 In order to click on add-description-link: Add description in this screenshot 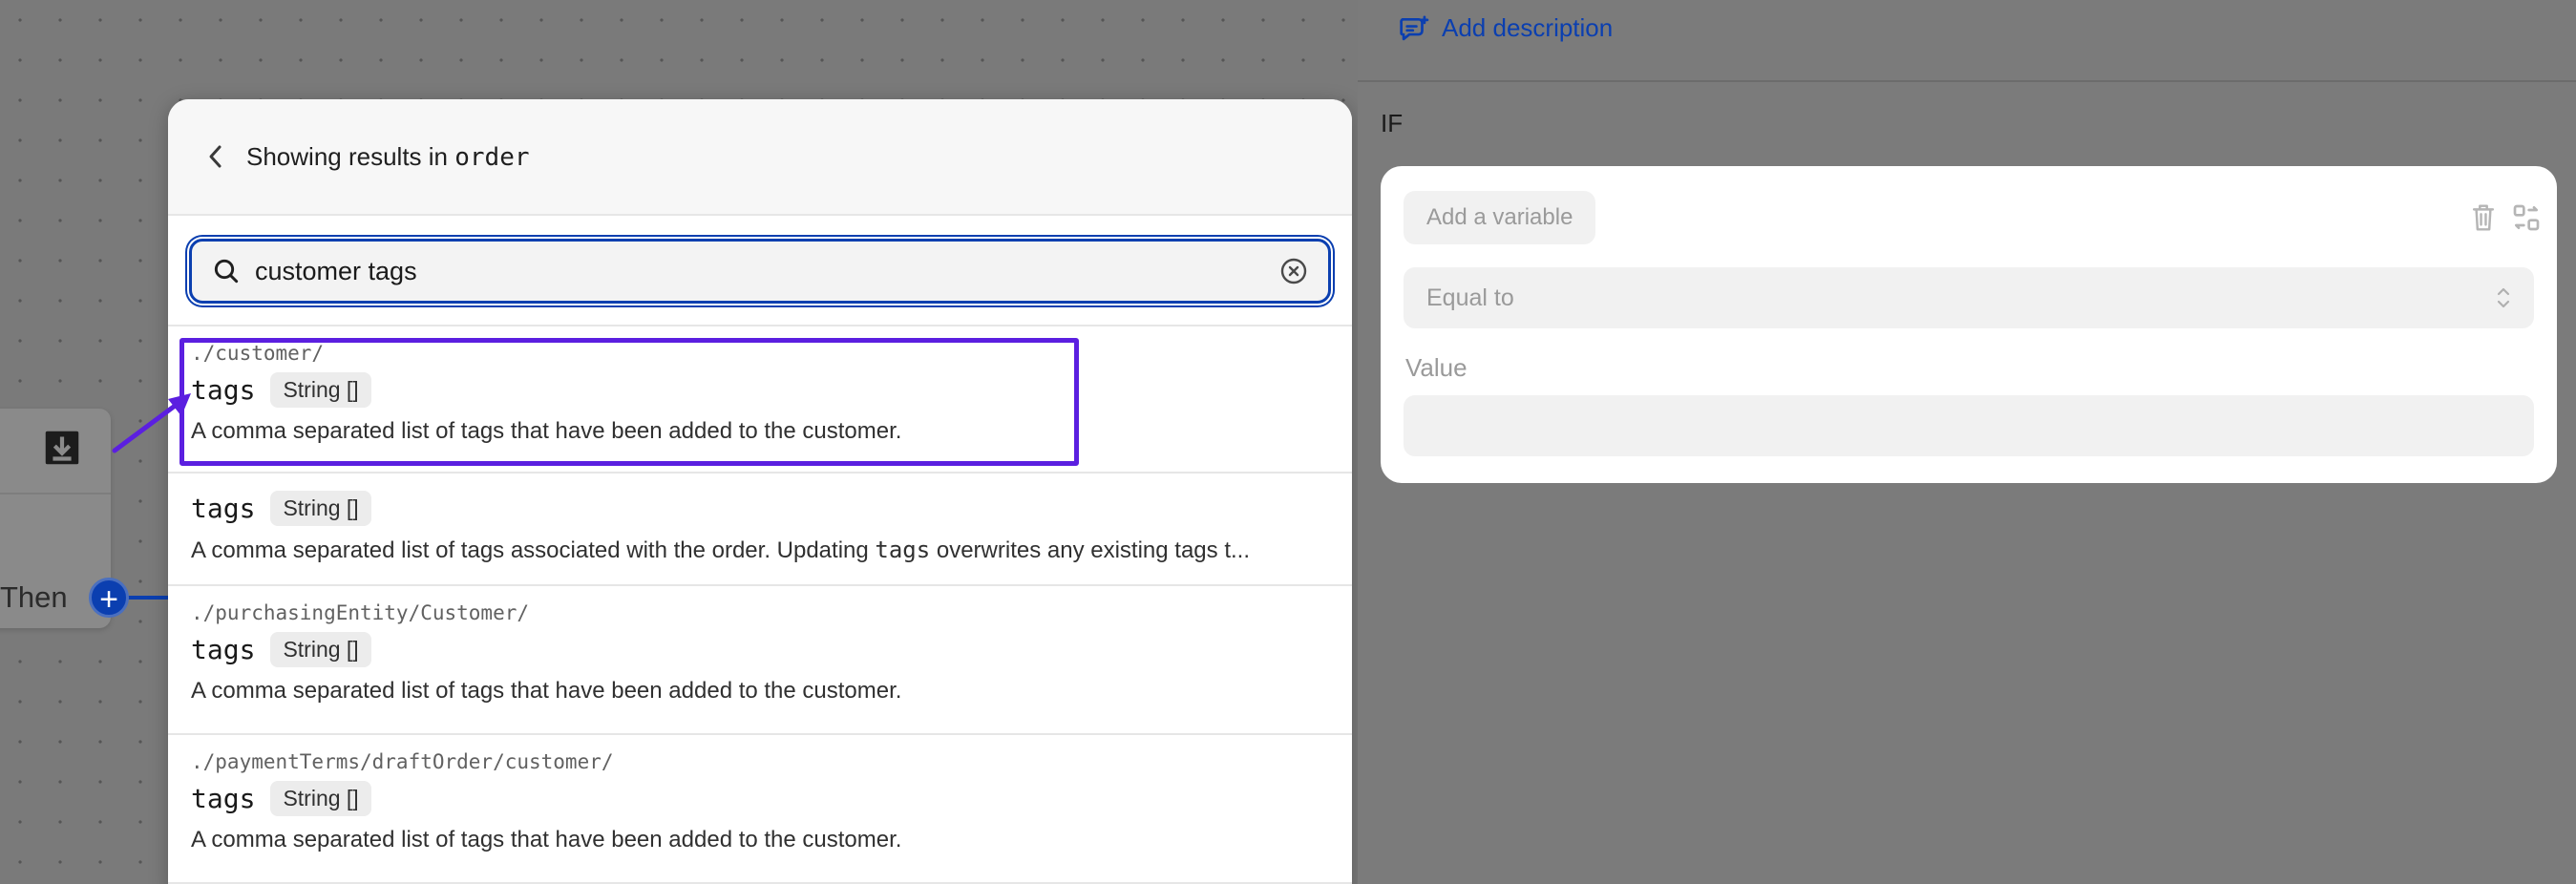, I will do `click(1505, 28)`.